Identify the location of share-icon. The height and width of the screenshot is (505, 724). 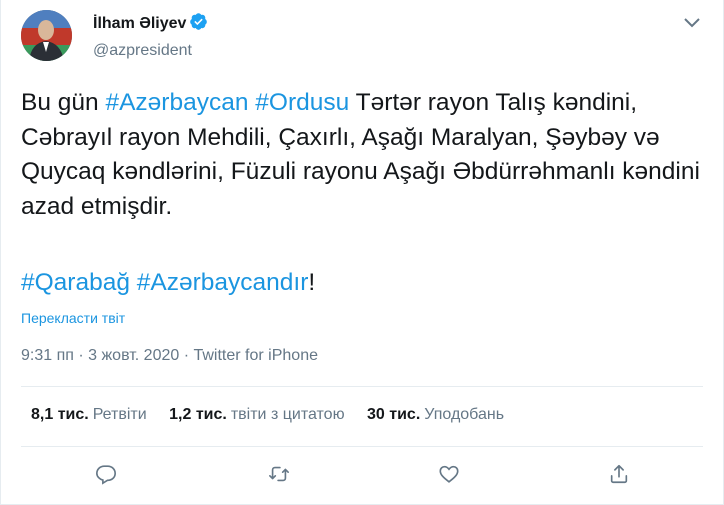
(619, 474).